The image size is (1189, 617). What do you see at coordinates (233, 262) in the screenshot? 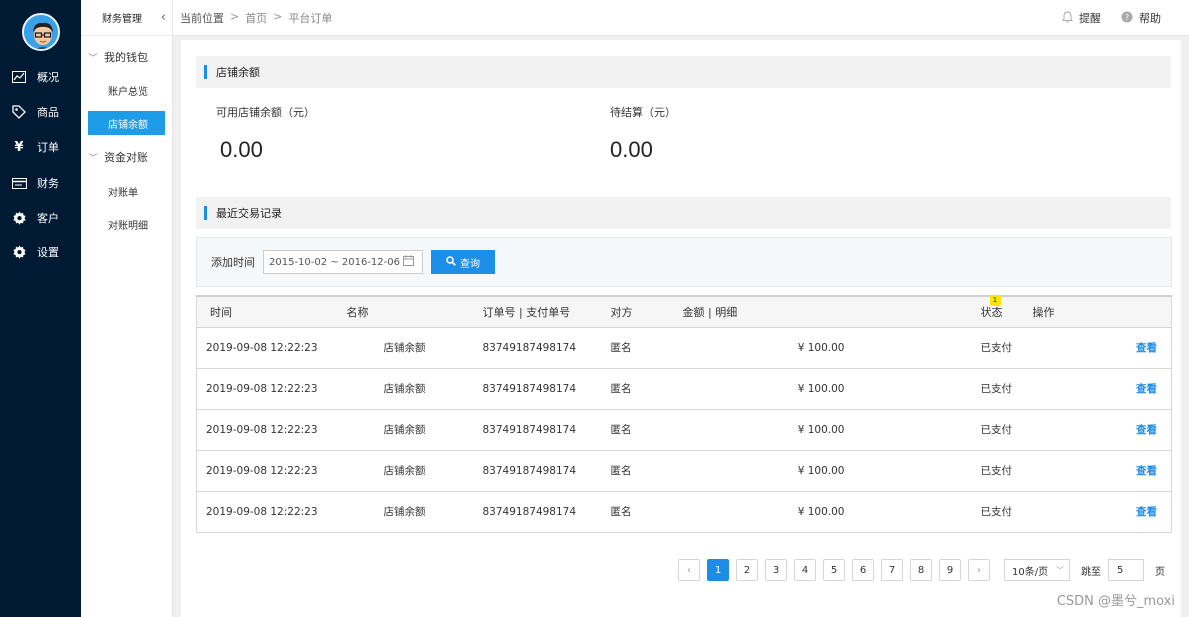
I see `filter-label: 添加时间` at bounding box center [233, 262].